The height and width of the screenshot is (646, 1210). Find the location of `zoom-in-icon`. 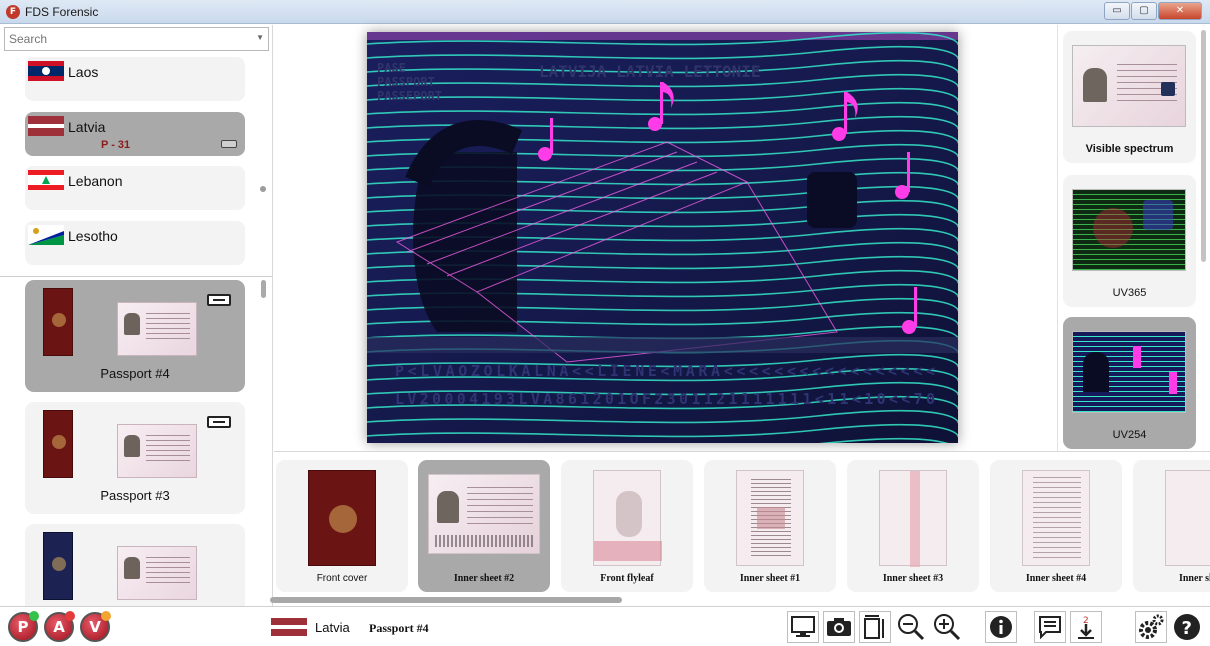

zoom-in-icon is located at coordinates (947, 627).